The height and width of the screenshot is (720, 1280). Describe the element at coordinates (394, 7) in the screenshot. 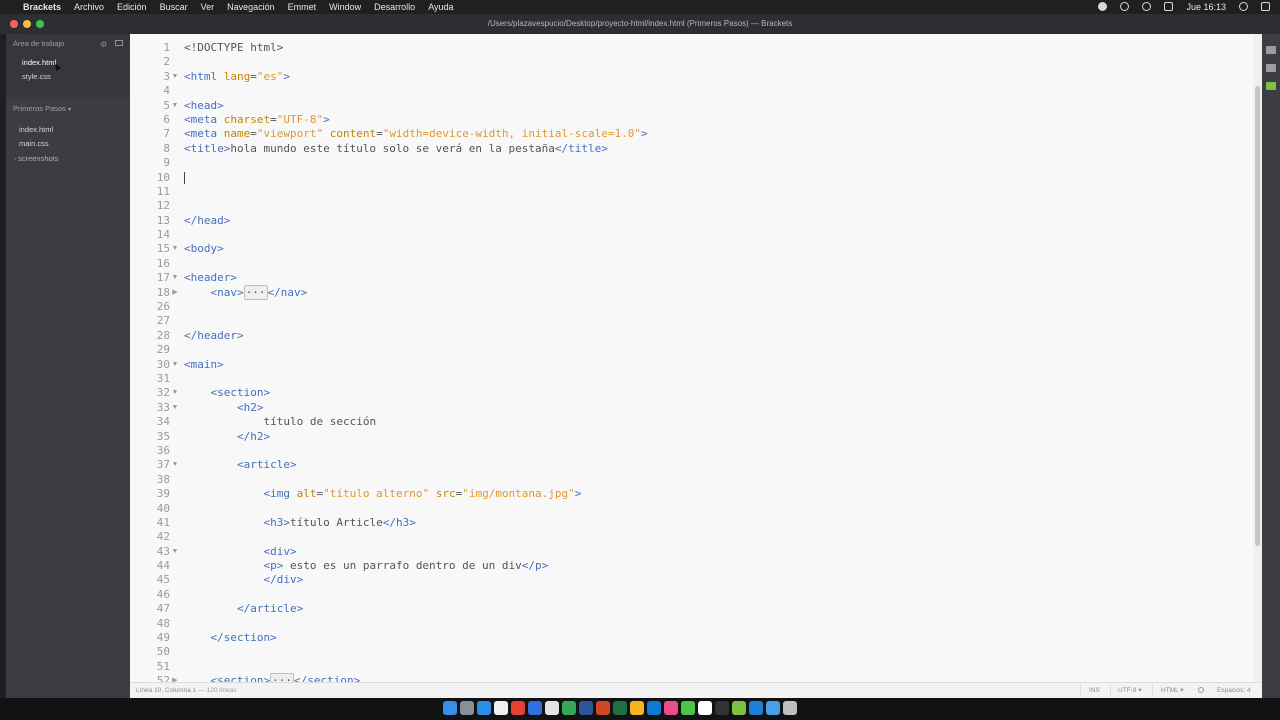

I see `menu-item-desarrollo: Desarrollo` at that location.